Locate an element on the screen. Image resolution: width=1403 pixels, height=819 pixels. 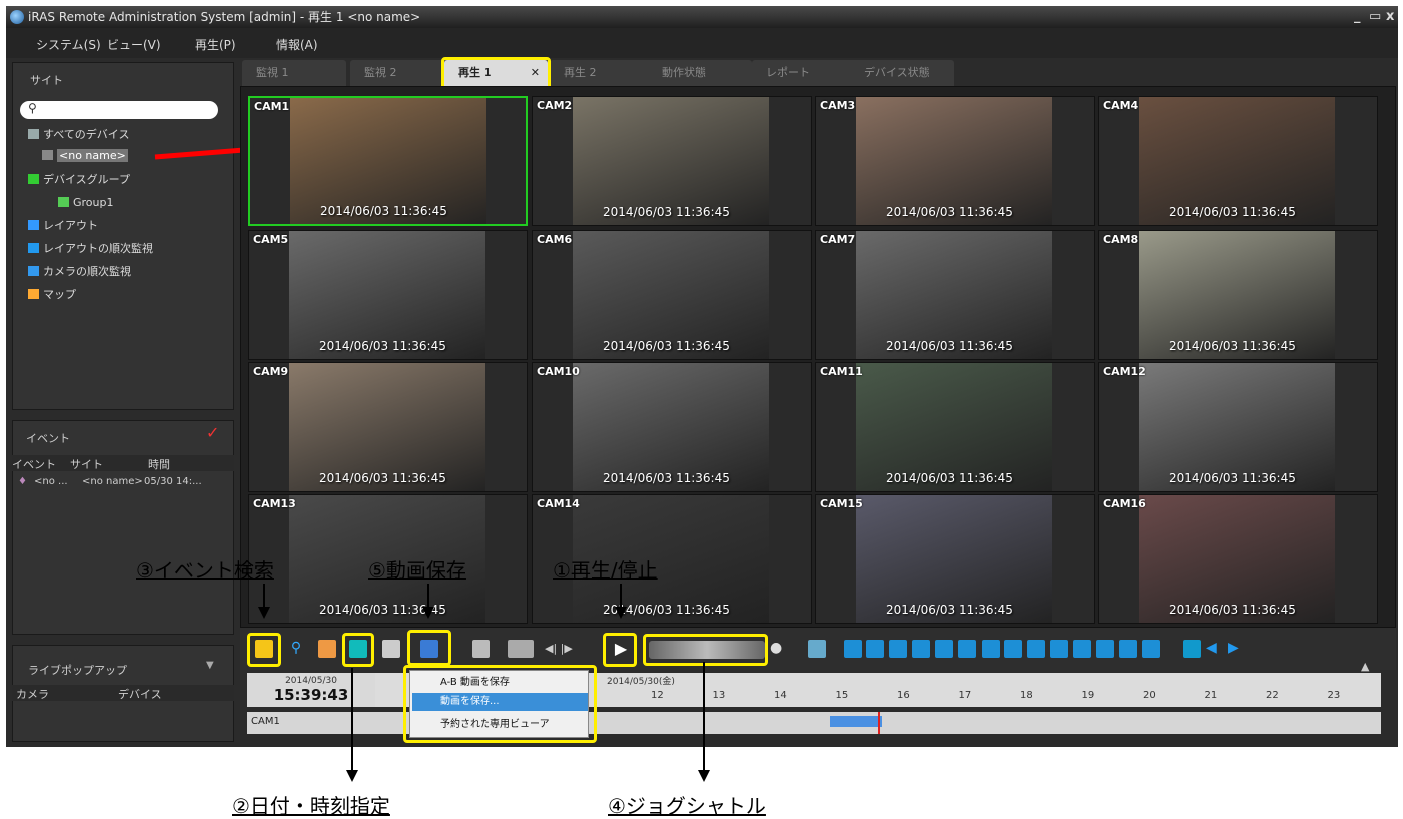
col-camera: カメラ is located at coordinates (32, 694).